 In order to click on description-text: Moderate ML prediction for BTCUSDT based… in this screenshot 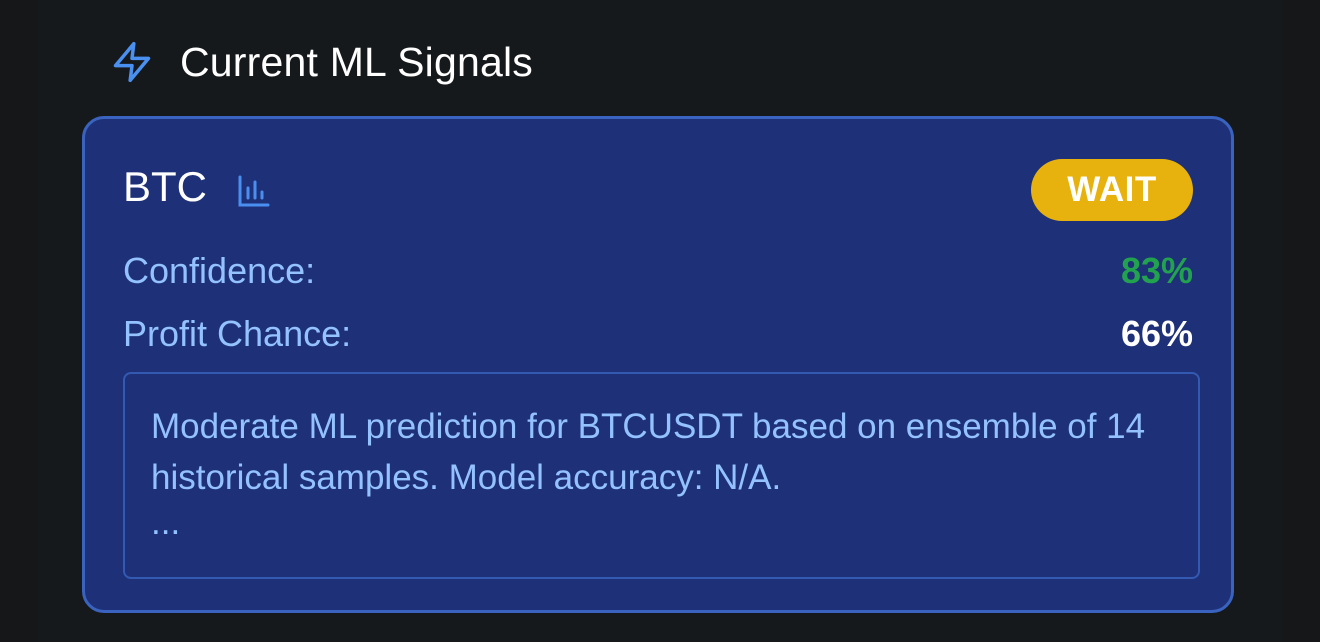, I will do `click(648, 452)`.